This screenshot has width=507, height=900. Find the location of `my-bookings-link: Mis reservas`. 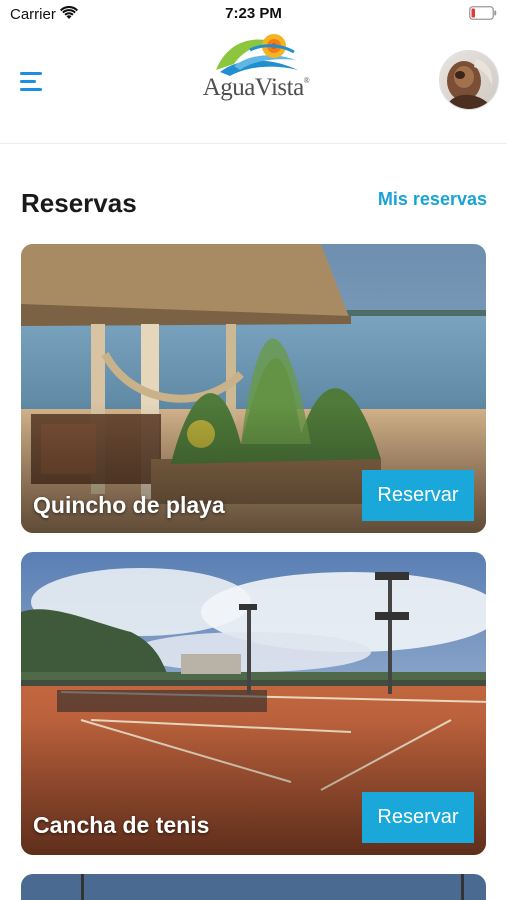

my-bookings-link: Mis reservas is located at coordinates (432, 199).